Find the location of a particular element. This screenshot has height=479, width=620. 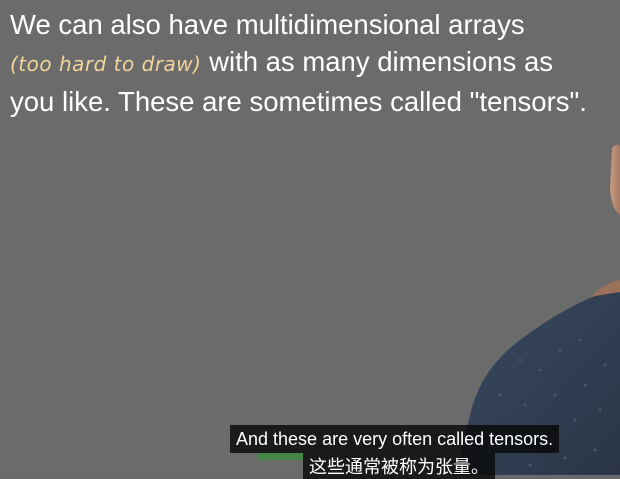

slide-line-1: We can also have multidimensional arrays is located at coordinates (267, 24).